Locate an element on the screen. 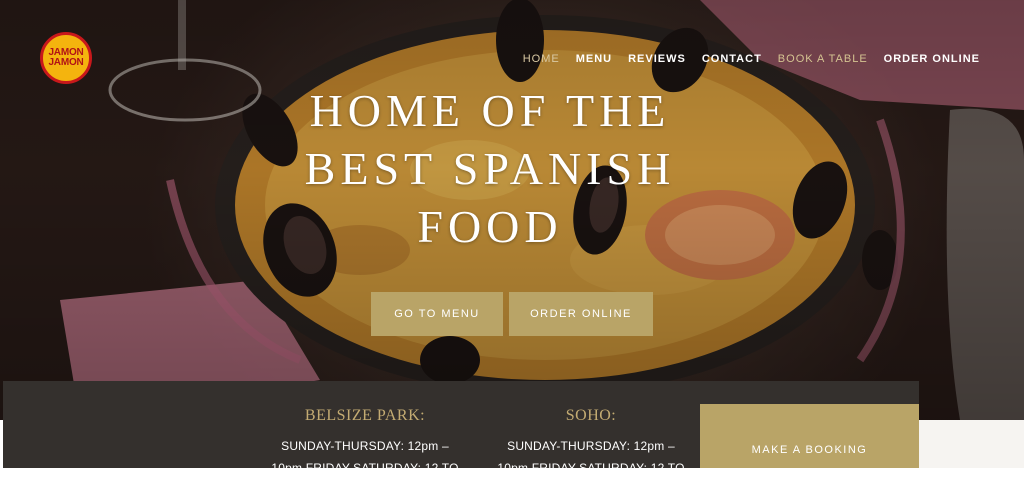 This screenshot has width=1024, height=479. logo-text-line2: JAMON is located at coordinates (66, 62).